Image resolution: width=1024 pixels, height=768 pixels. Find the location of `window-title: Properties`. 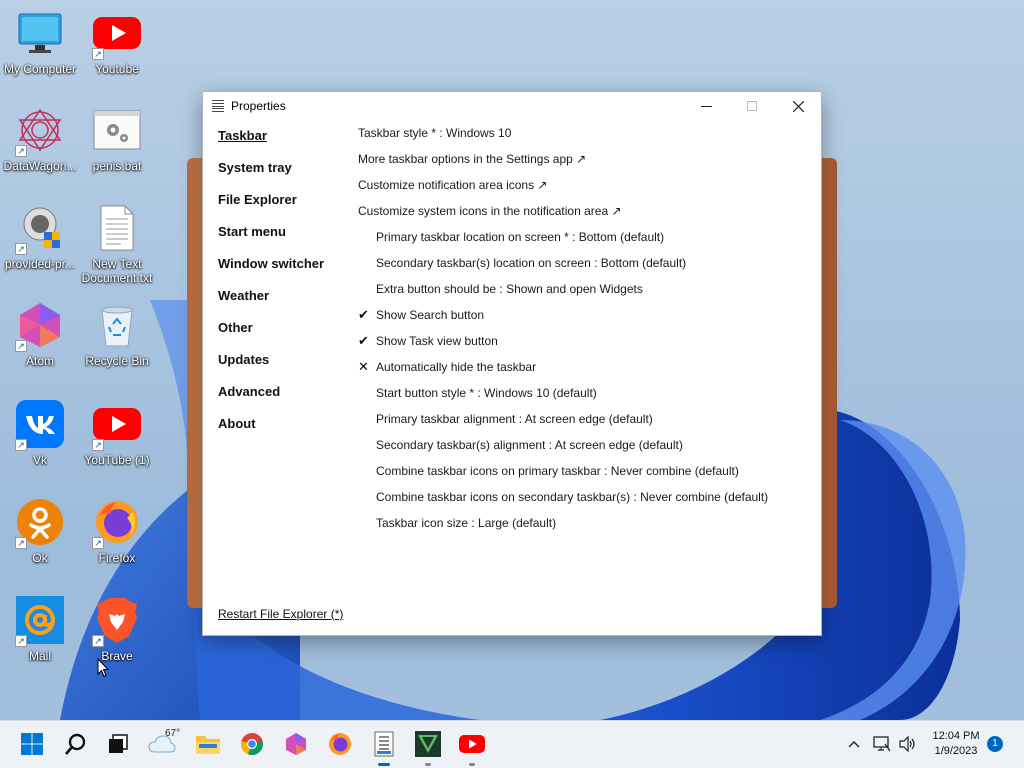

window-title: Properties is located at coordinates (258, 106).